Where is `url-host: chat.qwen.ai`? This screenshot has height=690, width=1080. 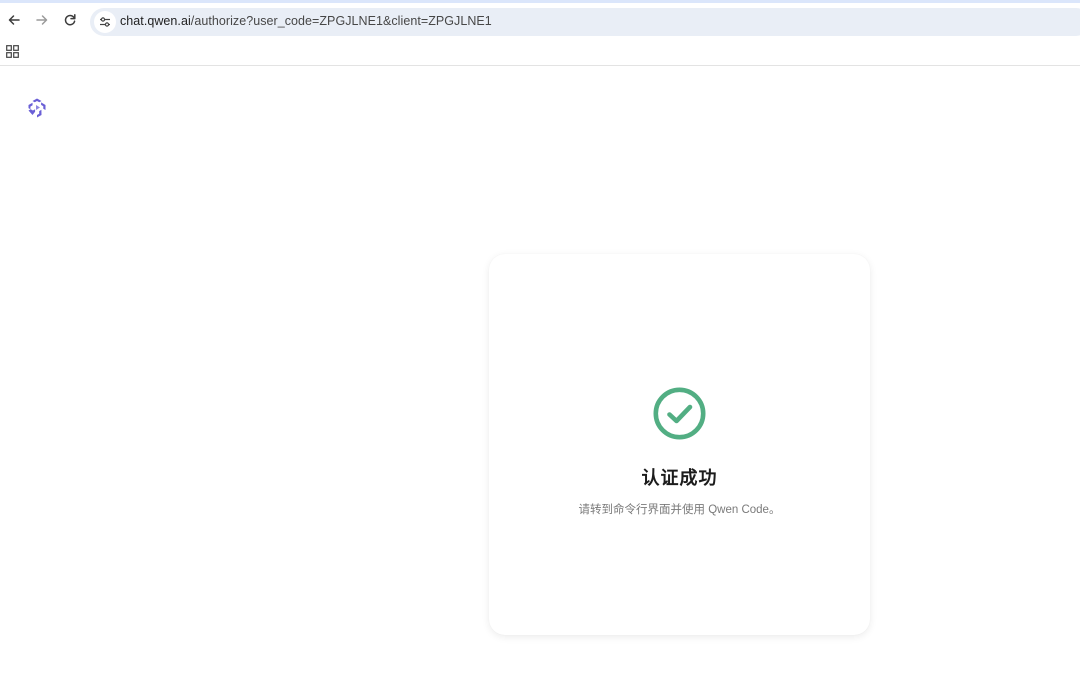 url-host: chat.qwen.ai is located at coordinates (155, 21).